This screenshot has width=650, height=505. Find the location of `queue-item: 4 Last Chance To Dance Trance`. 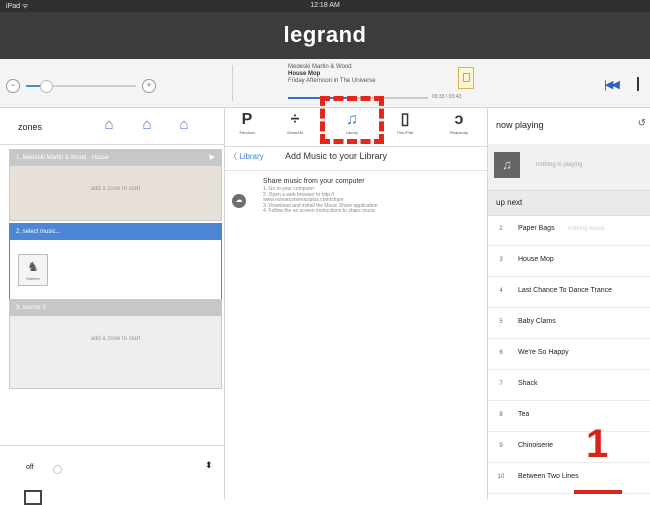

queue-item: 4 Last Chance To Dance Trance is located at coordinates (569, 292).